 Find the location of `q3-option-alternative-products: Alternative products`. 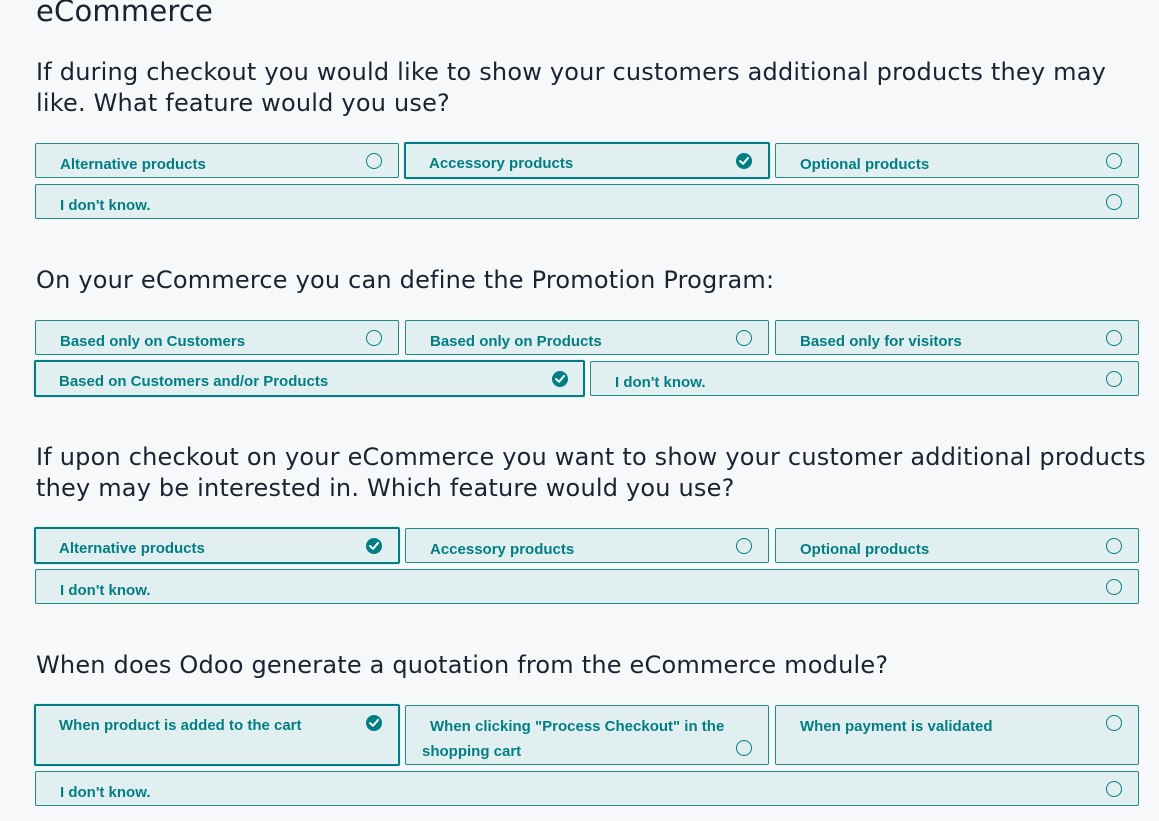

q3-option-alternative-products: Alternative products is located at coordinates (217, 545).